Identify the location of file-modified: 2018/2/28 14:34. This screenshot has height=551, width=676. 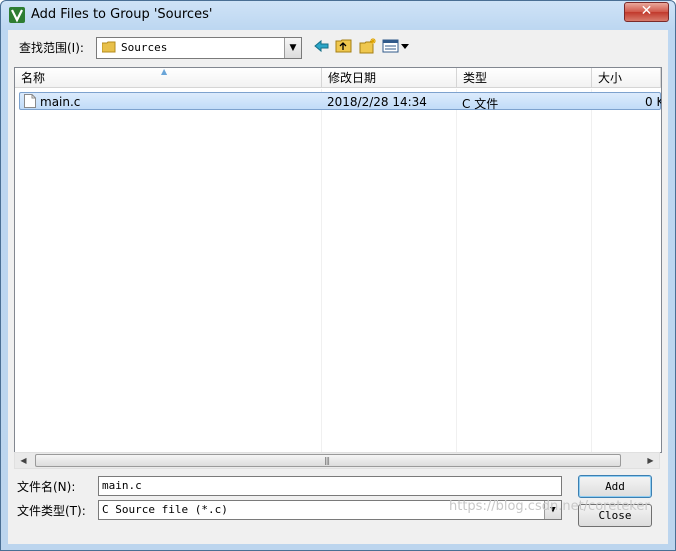
(377, 102).